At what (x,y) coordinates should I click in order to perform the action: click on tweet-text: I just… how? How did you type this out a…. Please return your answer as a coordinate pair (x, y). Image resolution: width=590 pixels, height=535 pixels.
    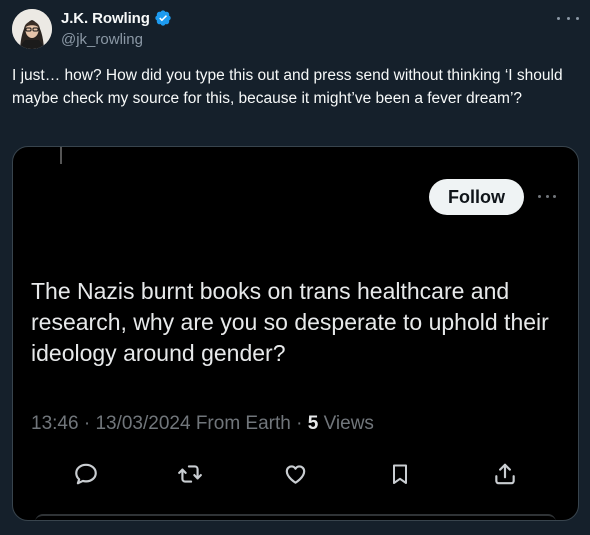
    Looking at the image, I should click on (287, 87).